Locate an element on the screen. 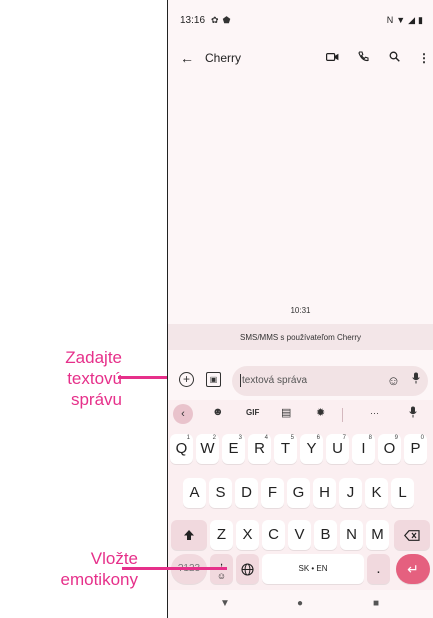  gear-icon: ✹ is located at coordinates (320, 412).